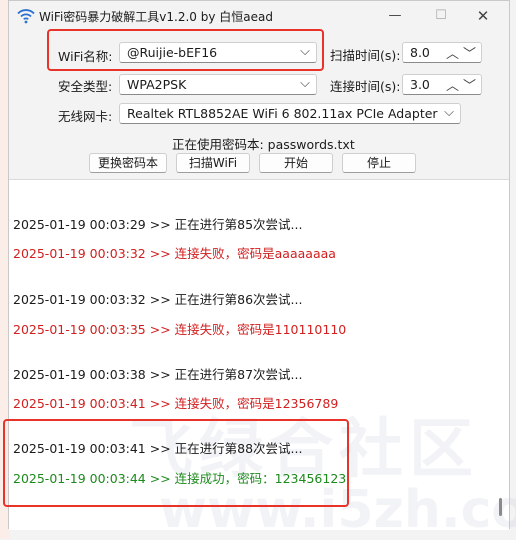  I want to click on security-type-label: 安全类型:, so click(85, 86).